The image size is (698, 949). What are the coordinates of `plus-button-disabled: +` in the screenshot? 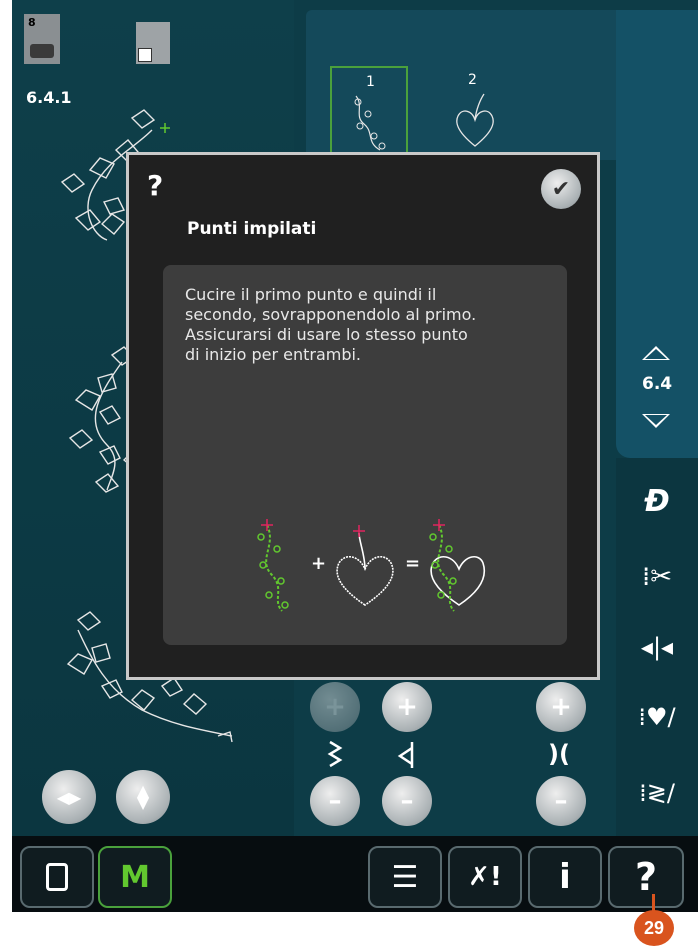 It's located at (335, 707).